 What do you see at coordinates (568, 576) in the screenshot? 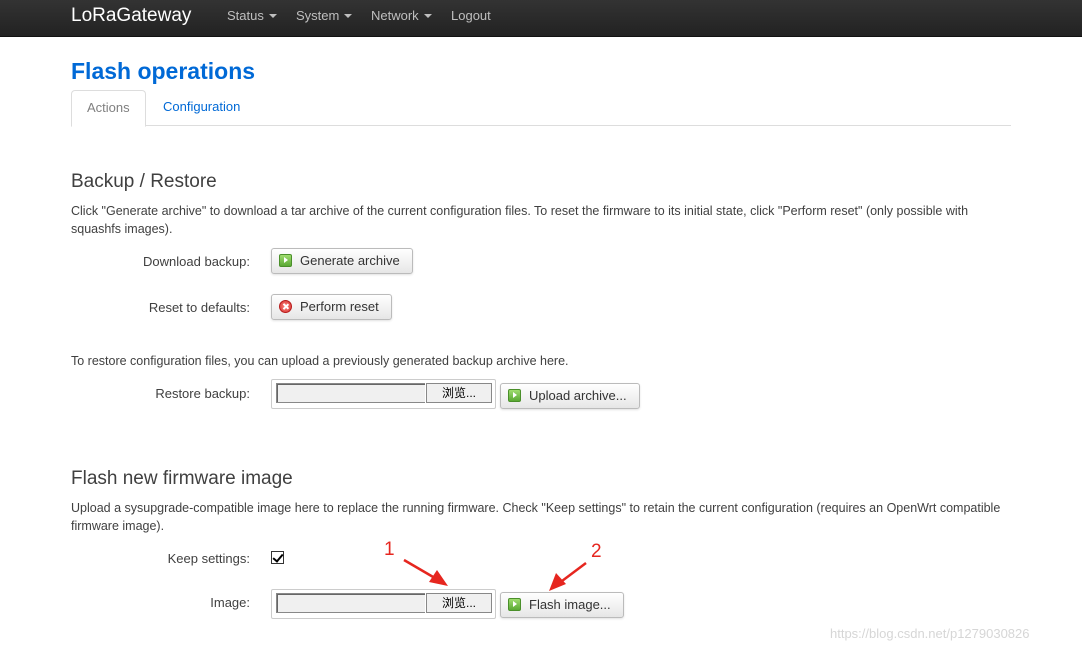
I see `arrow-to-flash-icon` at bounding box center [568, 576].